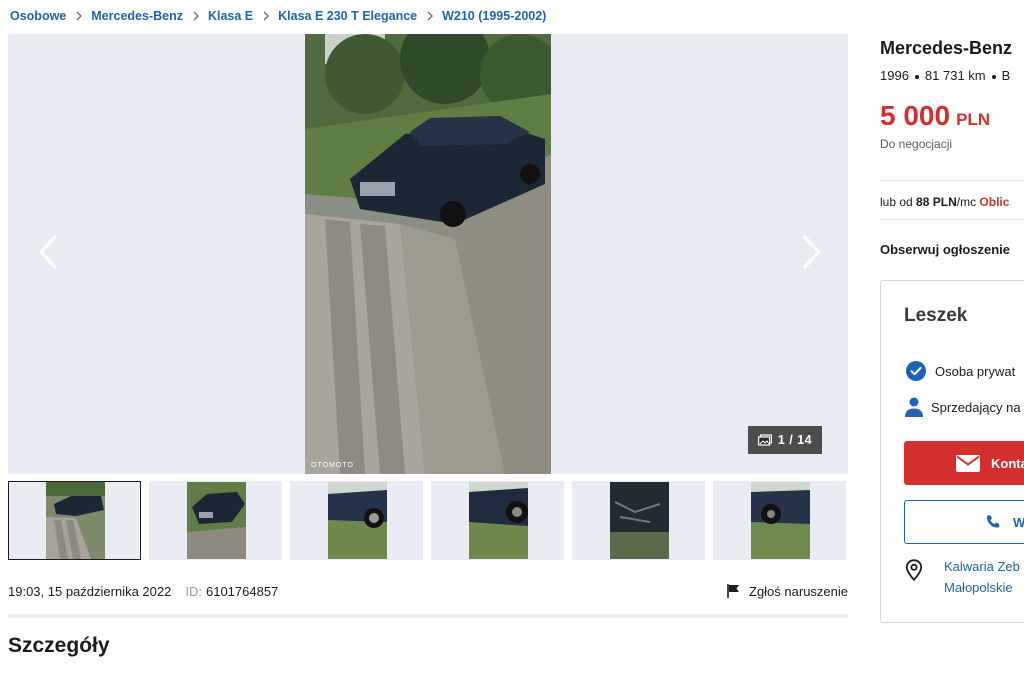 This screenshot has width=1024, height=676. What do you see at coordinates (916, 144) in the screenshot?
I see `negotiable-label: Do negocjacji` at bounding box center [916, 144].